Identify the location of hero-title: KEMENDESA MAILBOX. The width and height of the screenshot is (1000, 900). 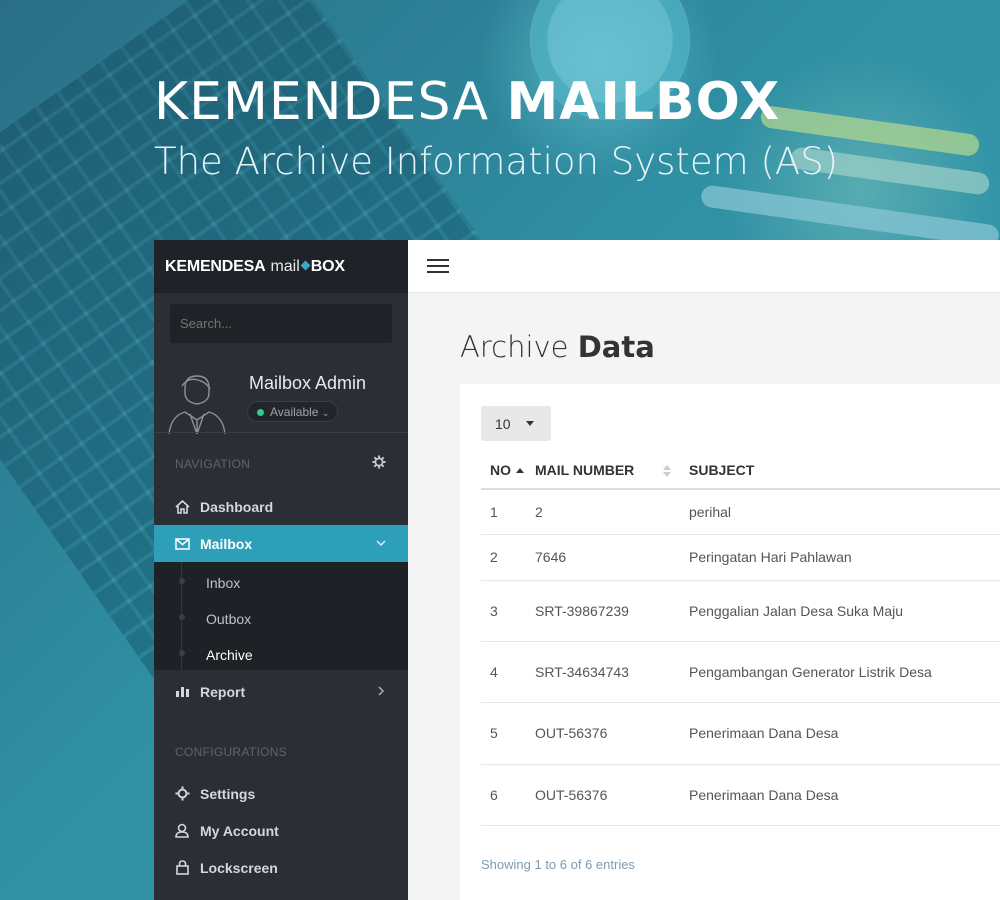
(467, 102).